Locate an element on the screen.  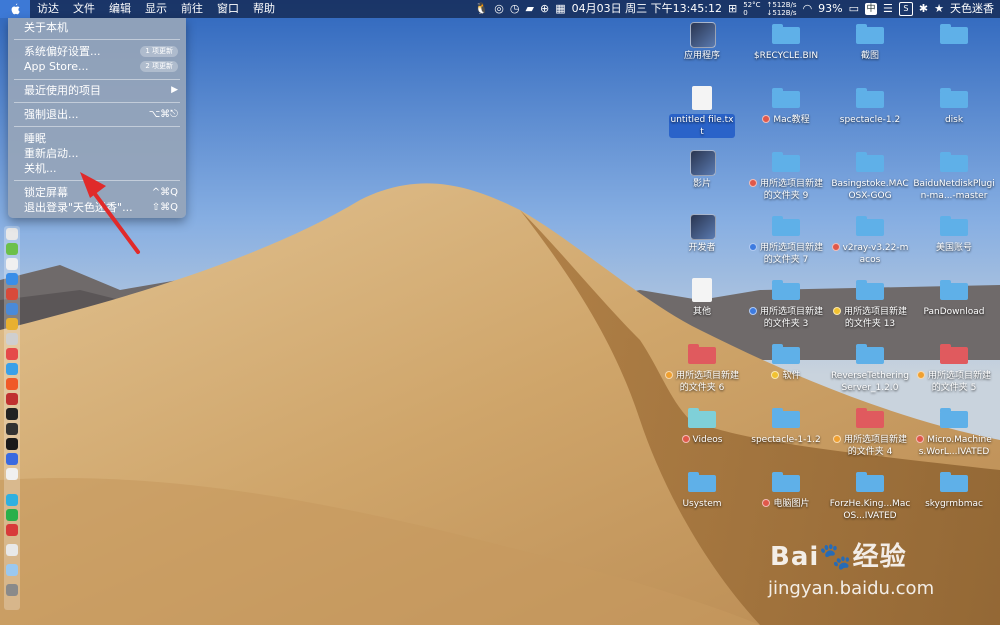
menu-help: 帮助 is located at coordinates (264, 9).